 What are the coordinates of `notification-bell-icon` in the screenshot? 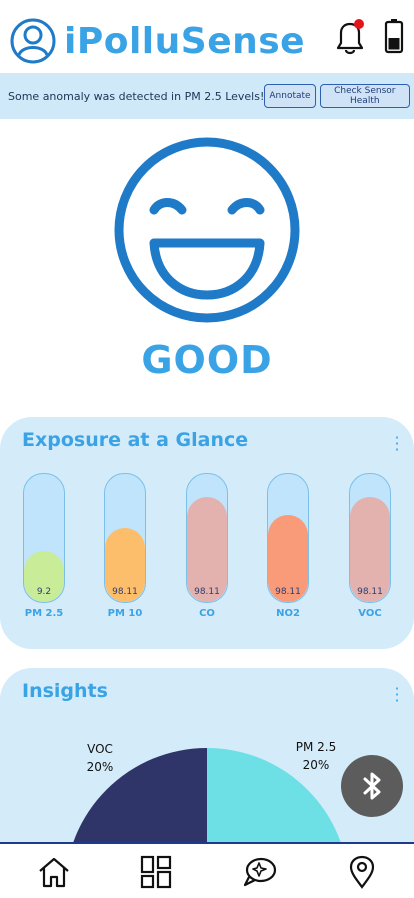 It's located at (350, 37).